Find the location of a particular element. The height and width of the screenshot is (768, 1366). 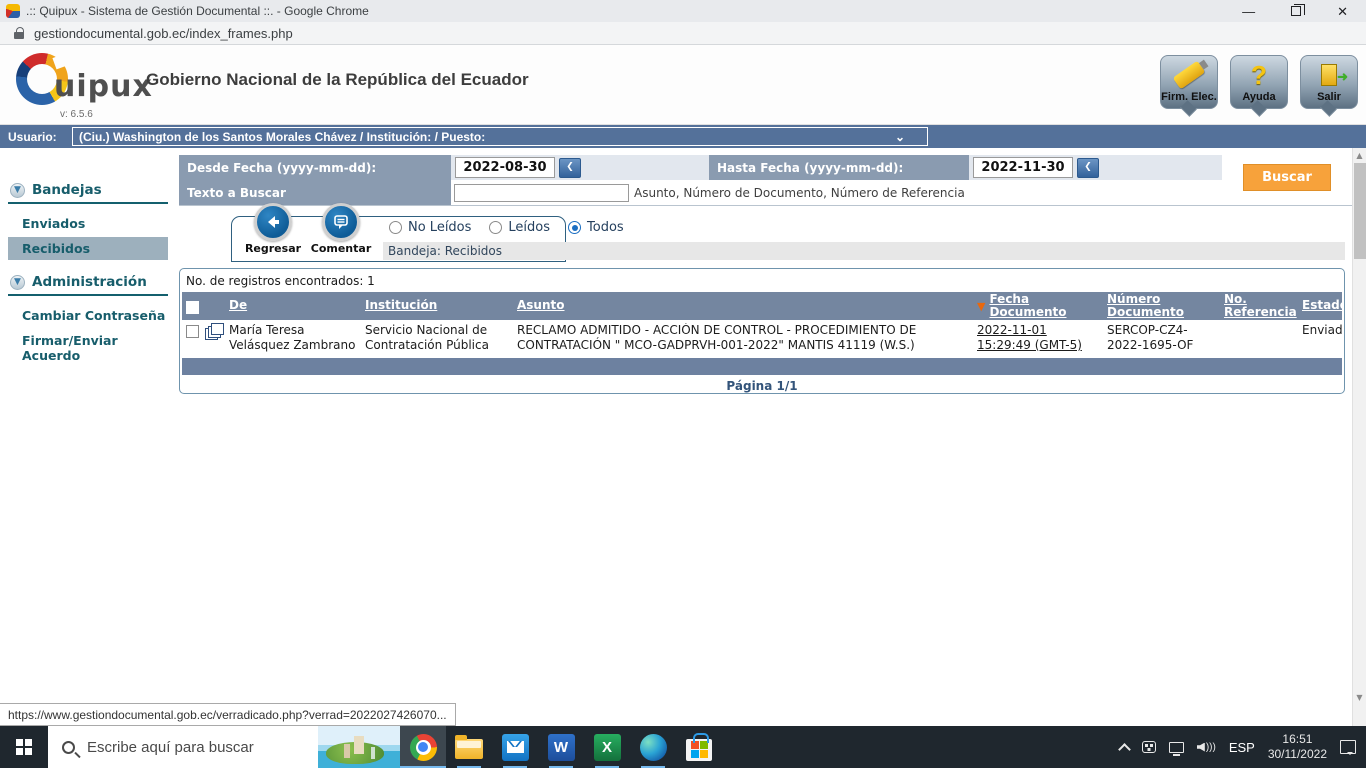

radio-todos: Todos is located at coordinates (596, 227).